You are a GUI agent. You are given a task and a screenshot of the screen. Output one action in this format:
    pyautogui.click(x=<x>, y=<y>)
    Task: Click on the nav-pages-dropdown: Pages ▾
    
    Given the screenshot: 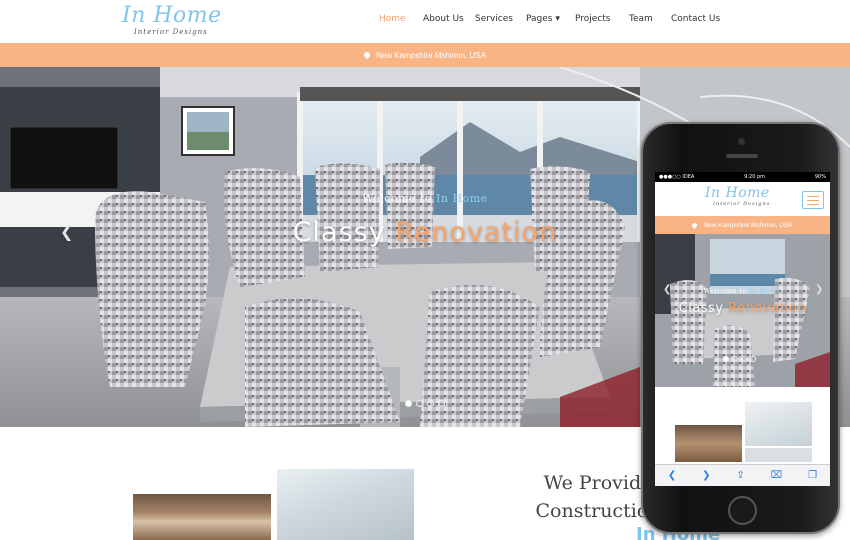 What is the action you would take?
    pyautogui.click(x=546, y=19)
    